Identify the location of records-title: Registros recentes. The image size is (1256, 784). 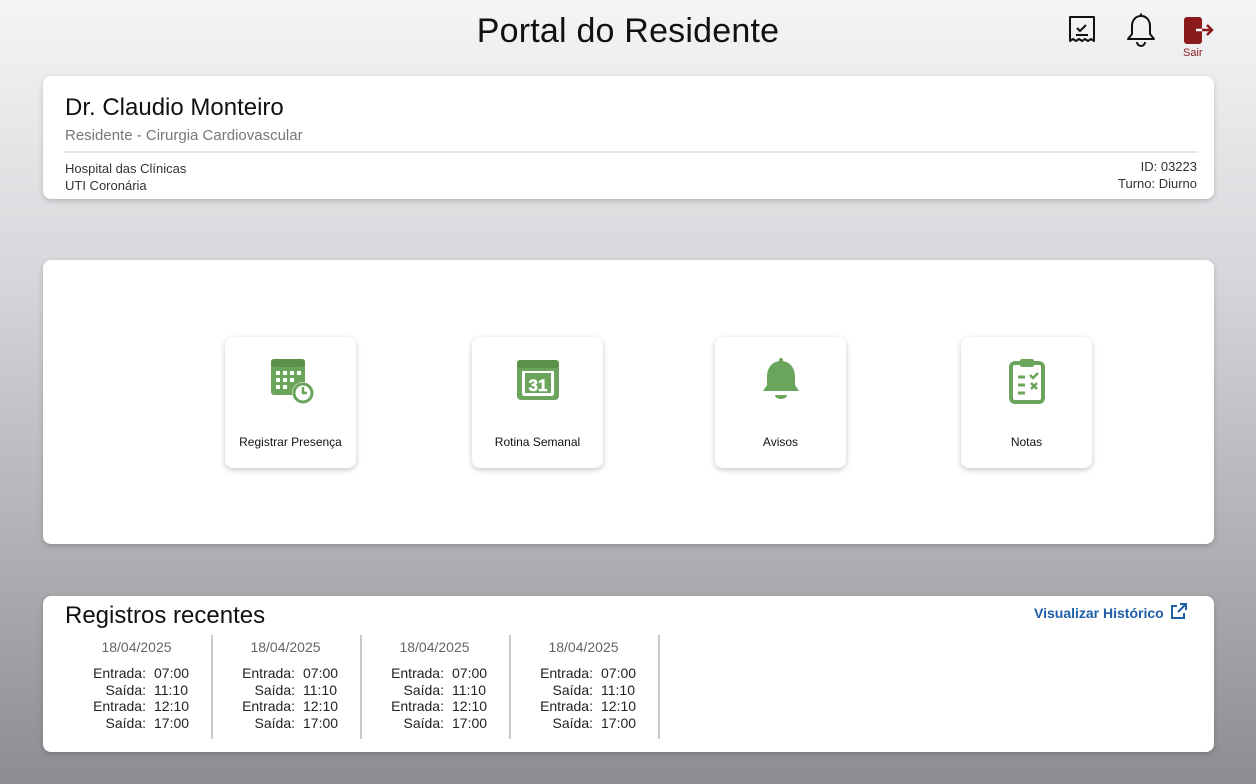
(165, 615).